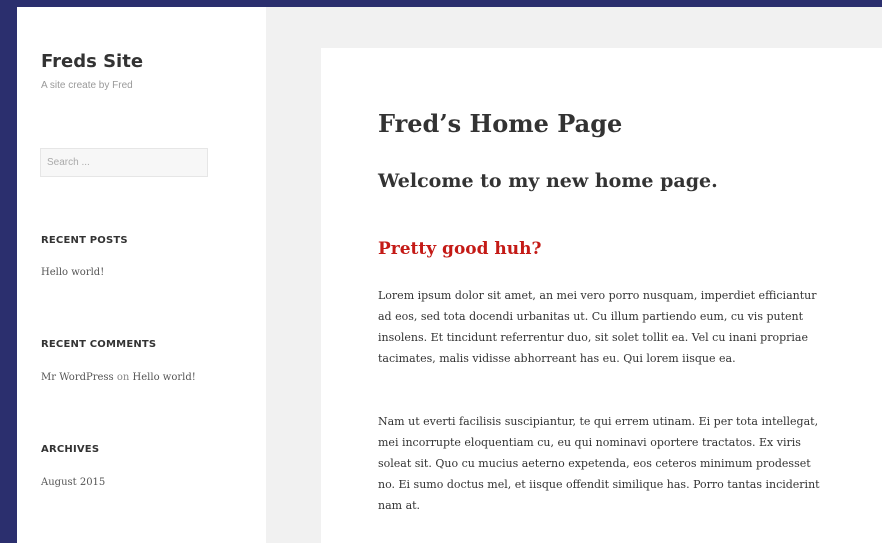 Image resolution: width=882 pixels, height=543 pixels. I want to click on archives-heading: ARCHIVES, so click(70, 449).